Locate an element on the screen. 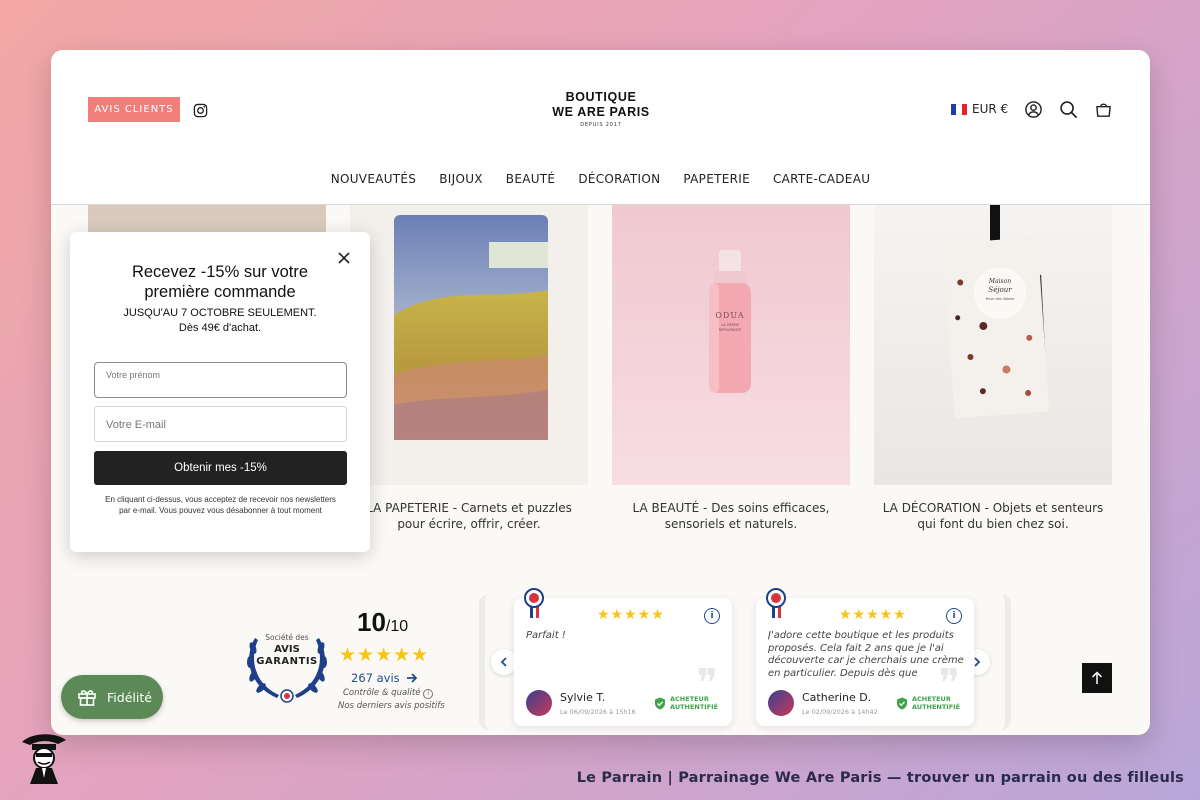 This screenshot has width=1200, height=800. account-icon is located at coordinates (1033, 109).